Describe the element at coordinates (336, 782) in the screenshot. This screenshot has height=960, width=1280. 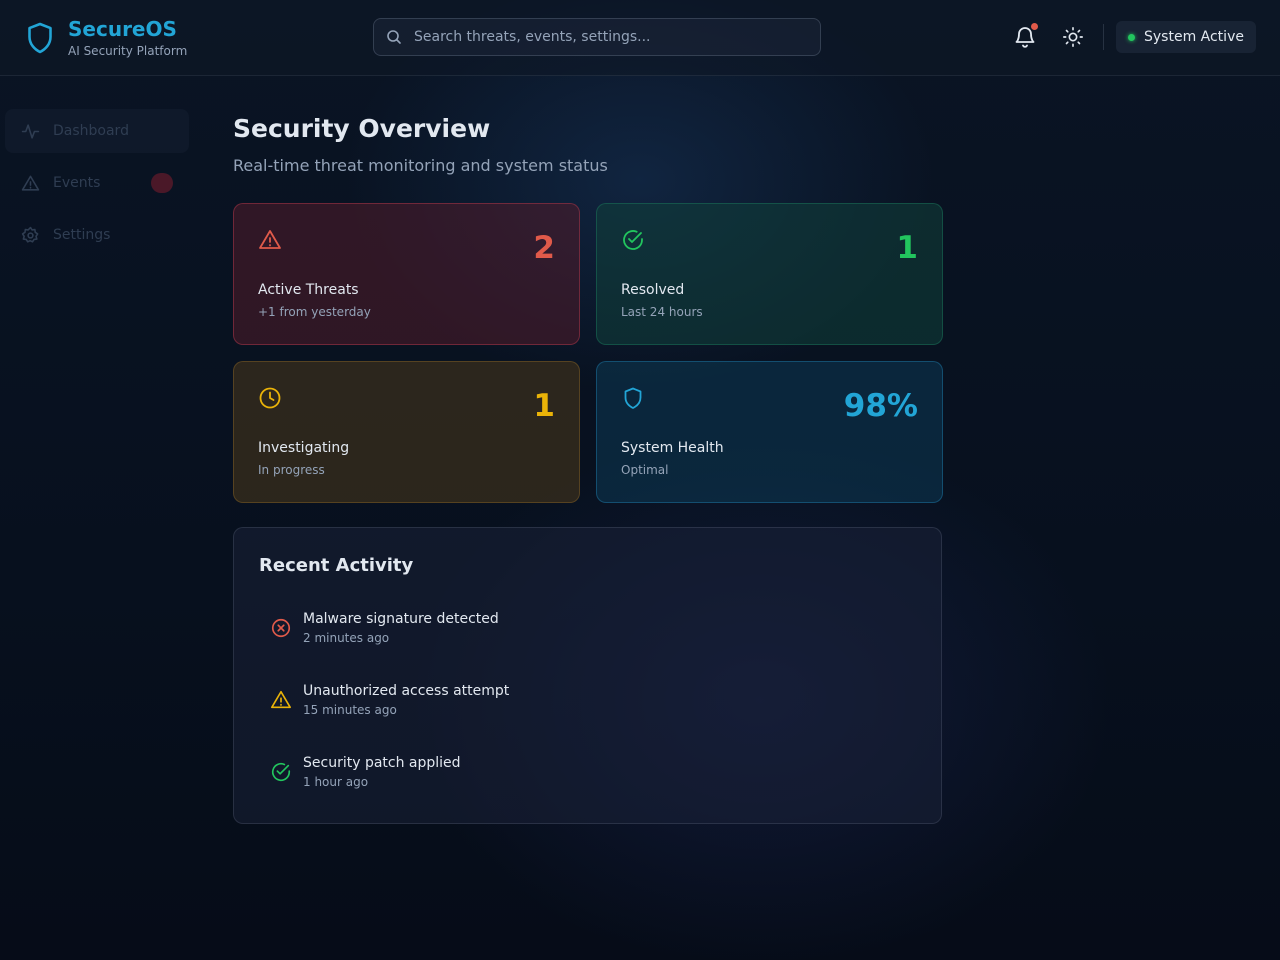
I see `activity-time: 1 hour ago` at that location.